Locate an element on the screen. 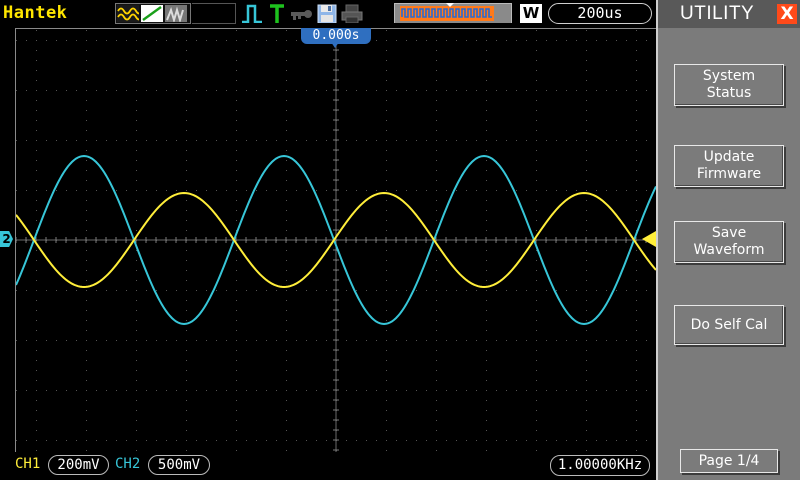 The image size is (800, 480). printer-icon is located at coordinates (352, 13).